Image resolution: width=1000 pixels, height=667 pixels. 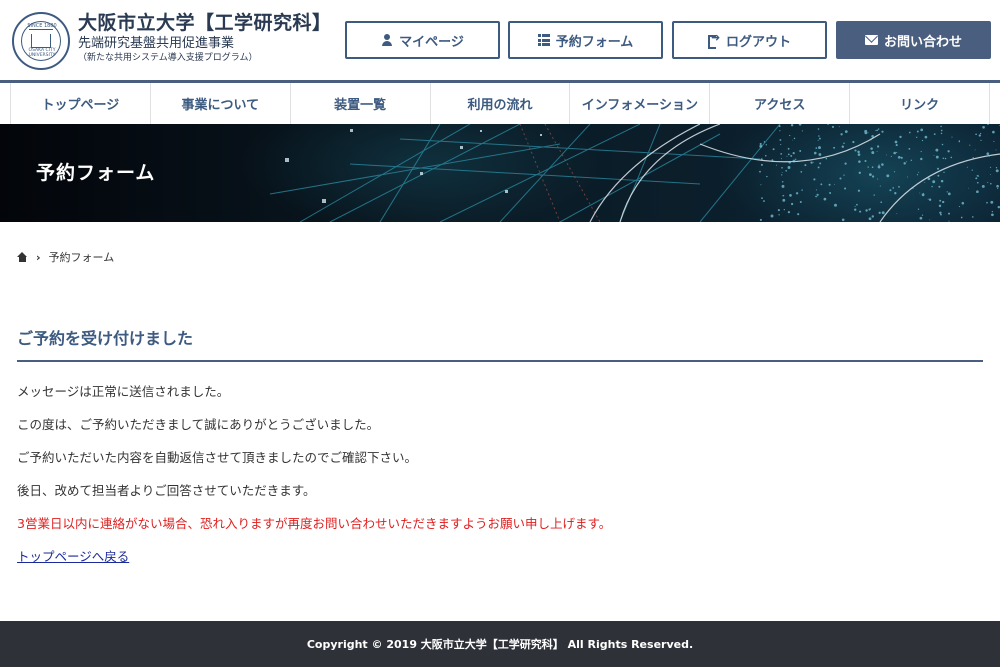 I want to click on logout-icon, so click(x=713, y=40).